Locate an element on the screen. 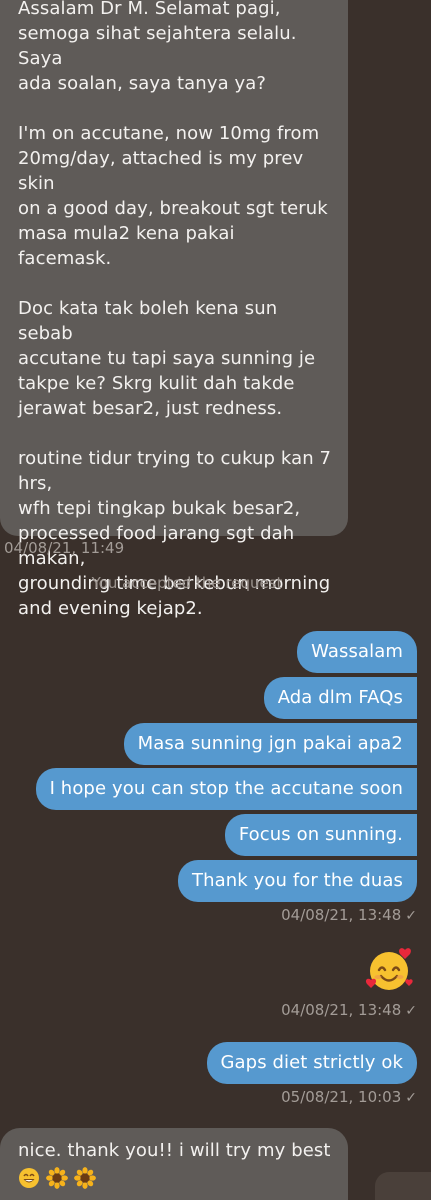 The width and height of the screenshot is (431, 1200). message-line: wfh tepi tingkap bukak besar2, is located at coordinates (159, 508).